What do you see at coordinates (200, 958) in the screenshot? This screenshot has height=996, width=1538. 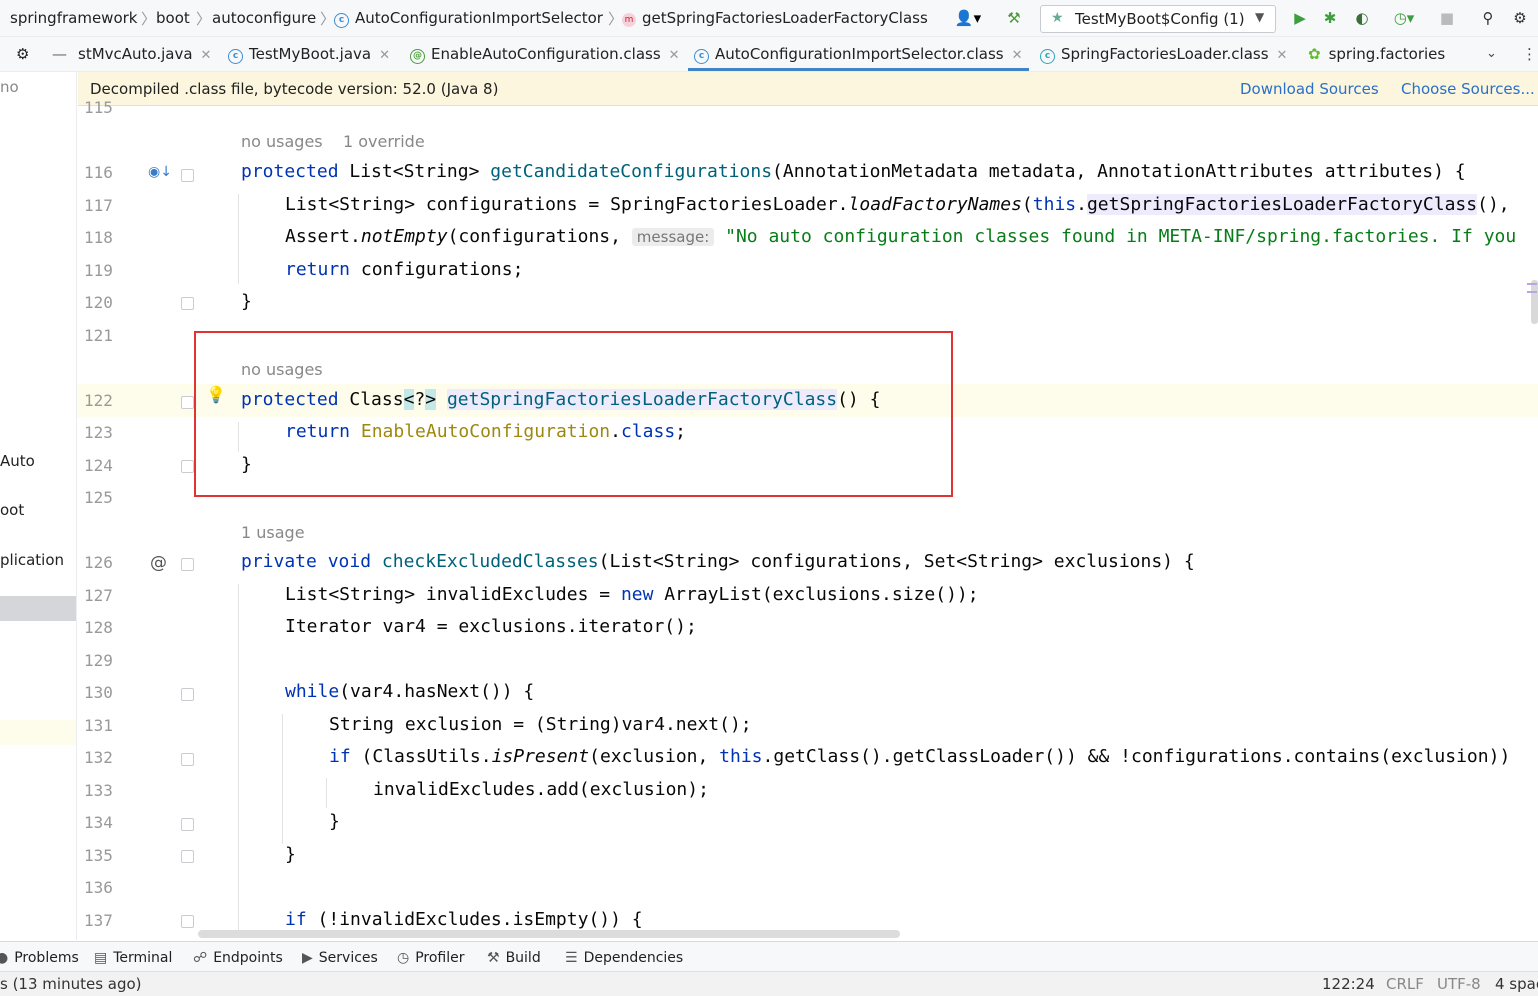 I see `endpoints-icon: ☍` at bounding box center [200, 958].